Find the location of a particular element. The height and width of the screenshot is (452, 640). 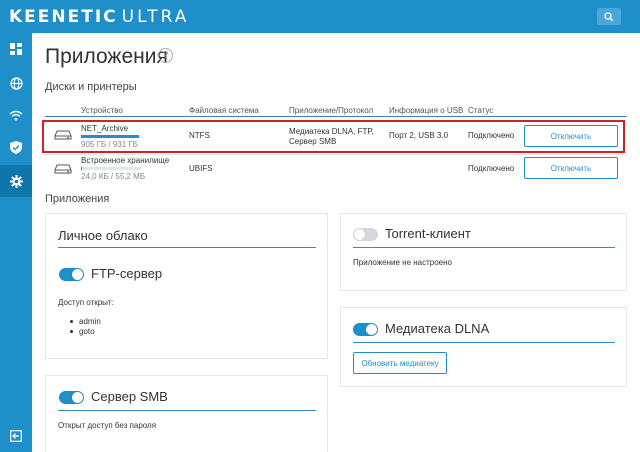

col-header-app: Приложение/Протокол is located at coordinates (331, 110).